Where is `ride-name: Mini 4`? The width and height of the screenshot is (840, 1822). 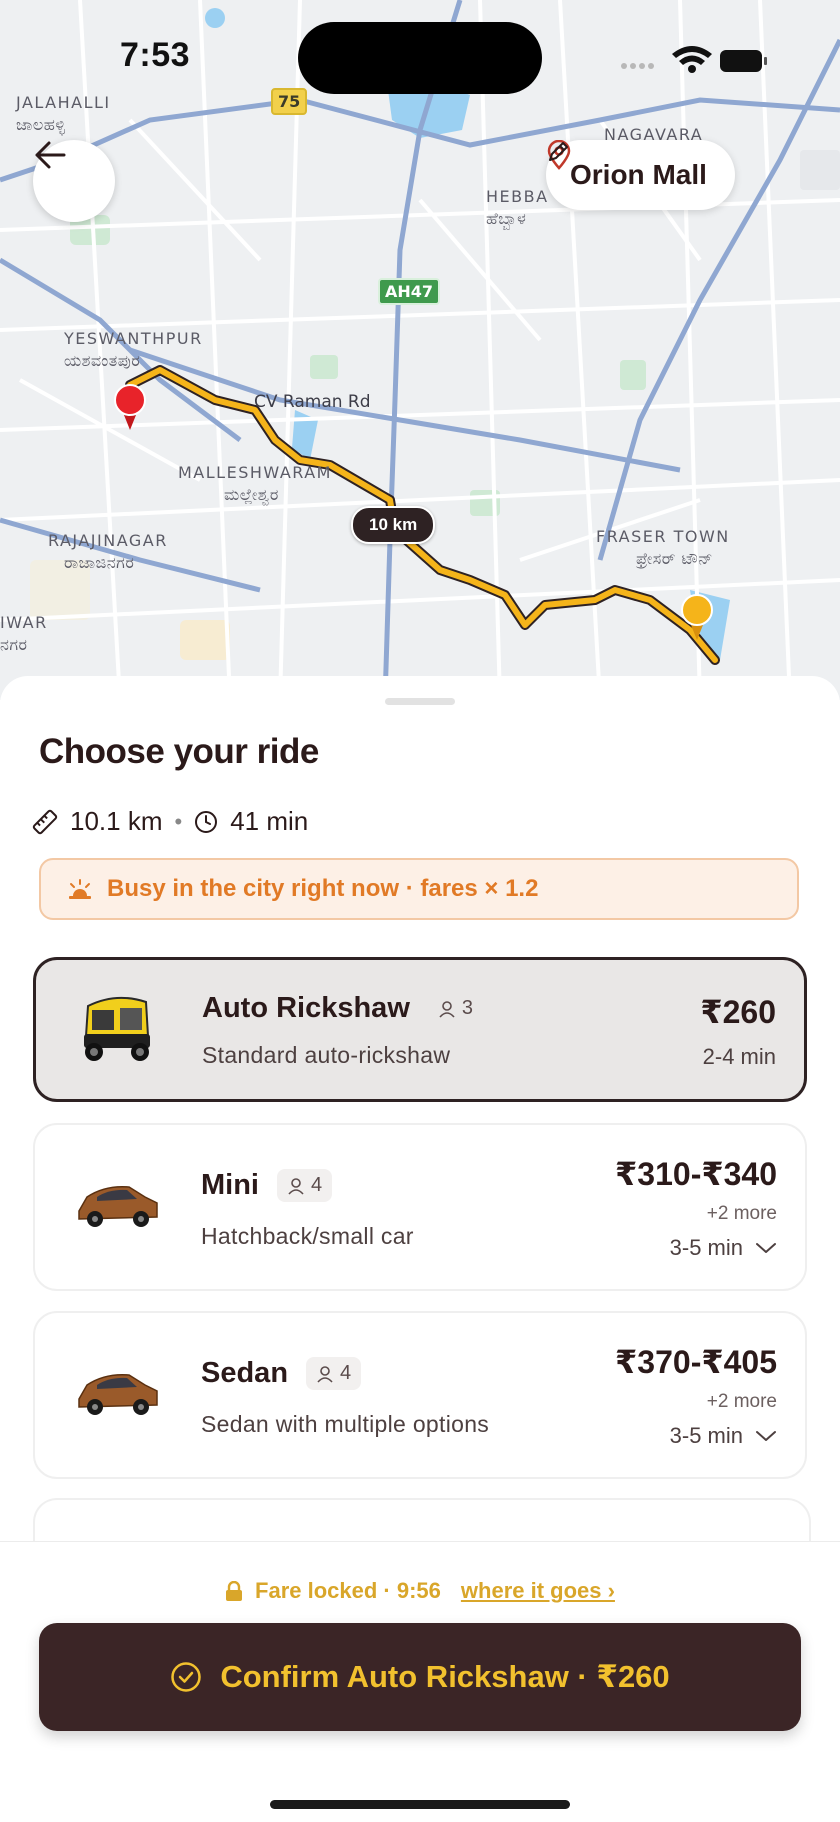 ride-name: Mini 4 is located at coordinates (267, 1185).